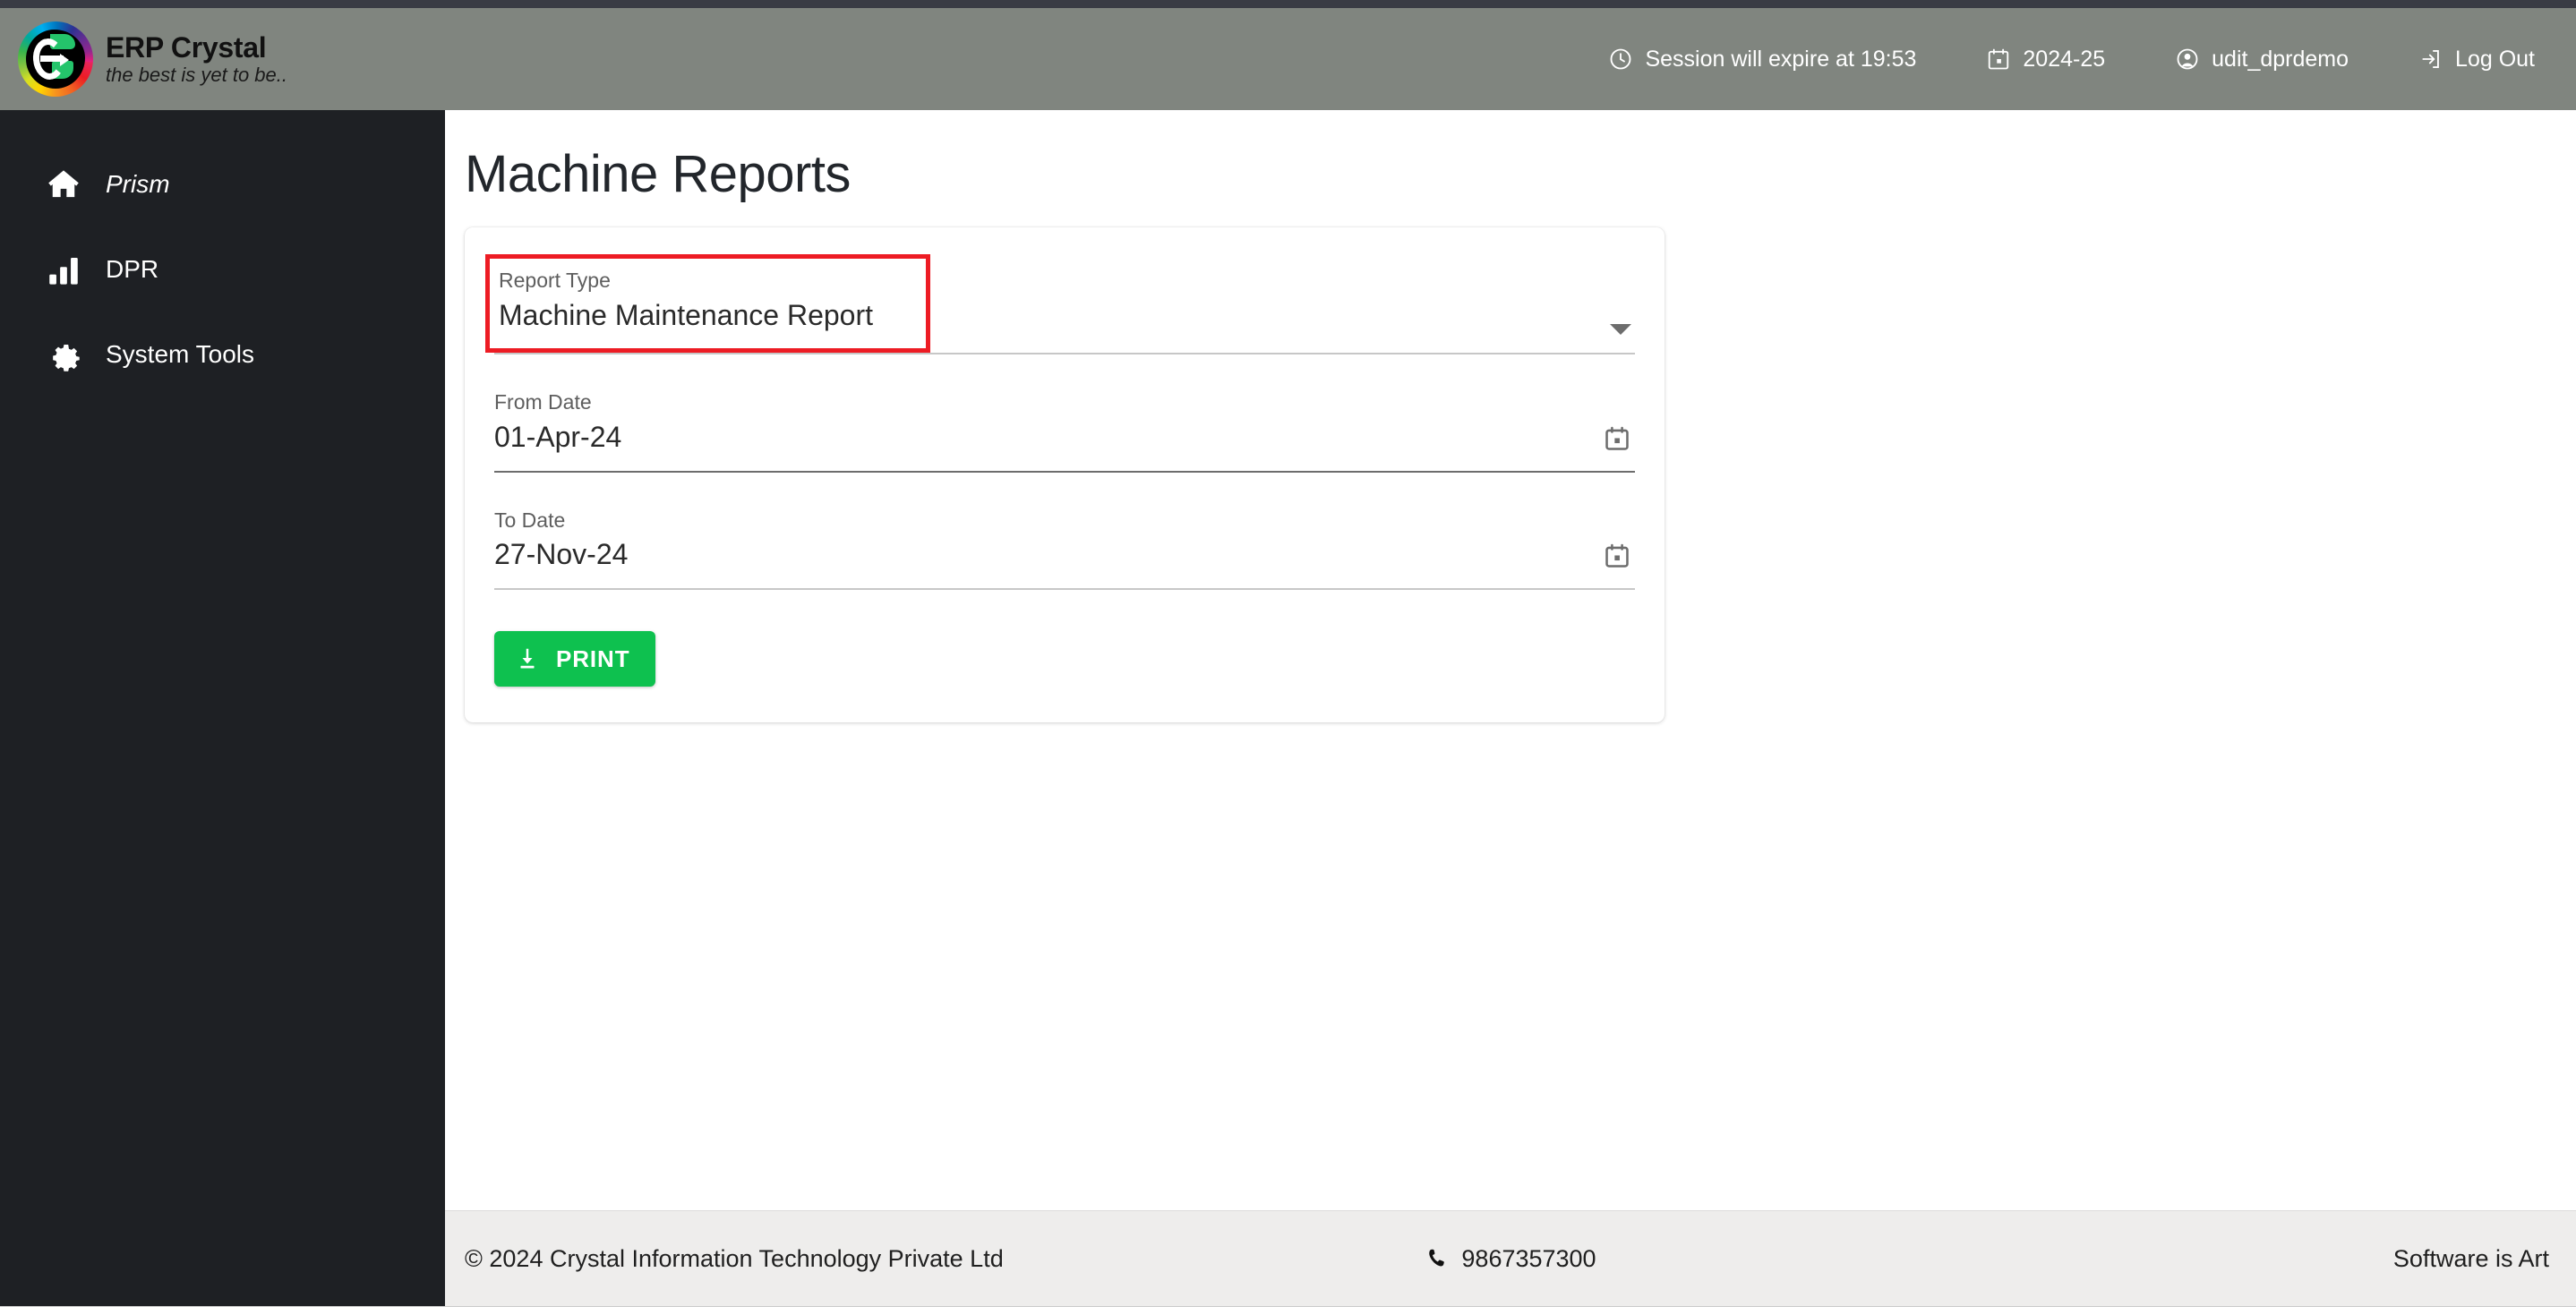 Image resolution: width=2576 pixels, height=1315 pixels. What do you see at coordinates (180, 354) in the screenshot?
I see `sidebar-item-label: System Tools` at bounding box center [180, 354].